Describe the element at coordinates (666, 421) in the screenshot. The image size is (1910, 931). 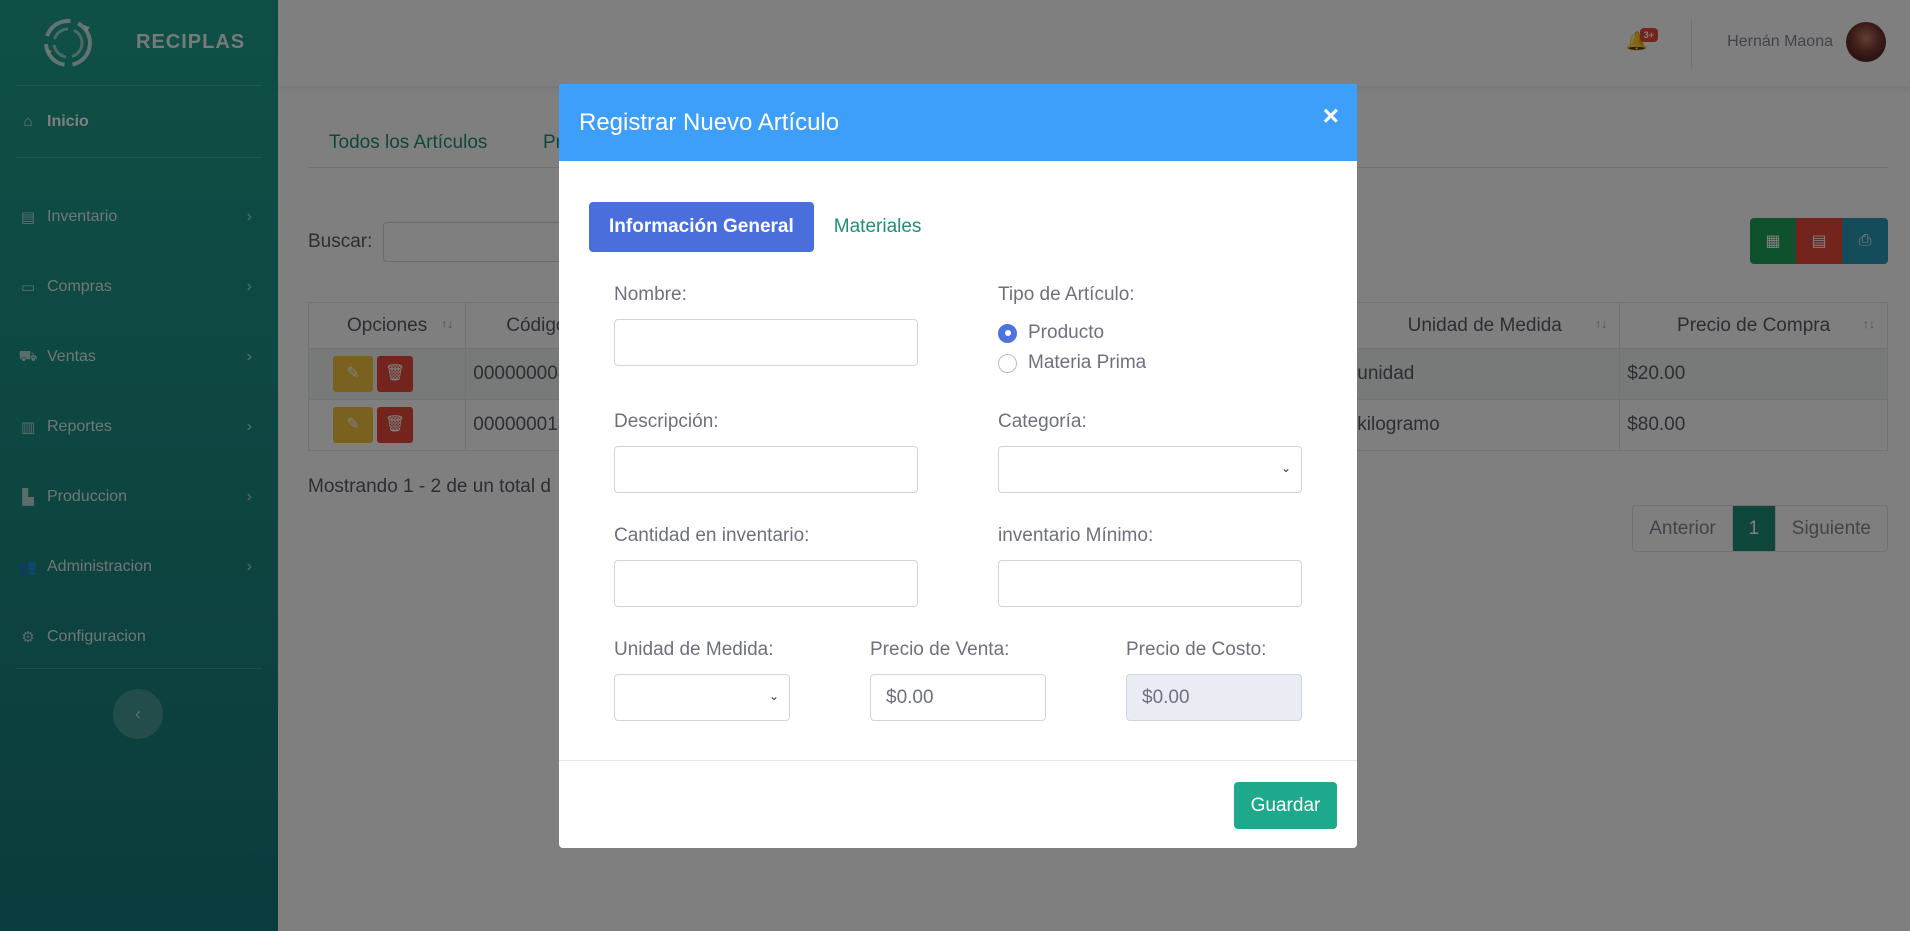
I see `descripcion-label: Descripción:` at that location.